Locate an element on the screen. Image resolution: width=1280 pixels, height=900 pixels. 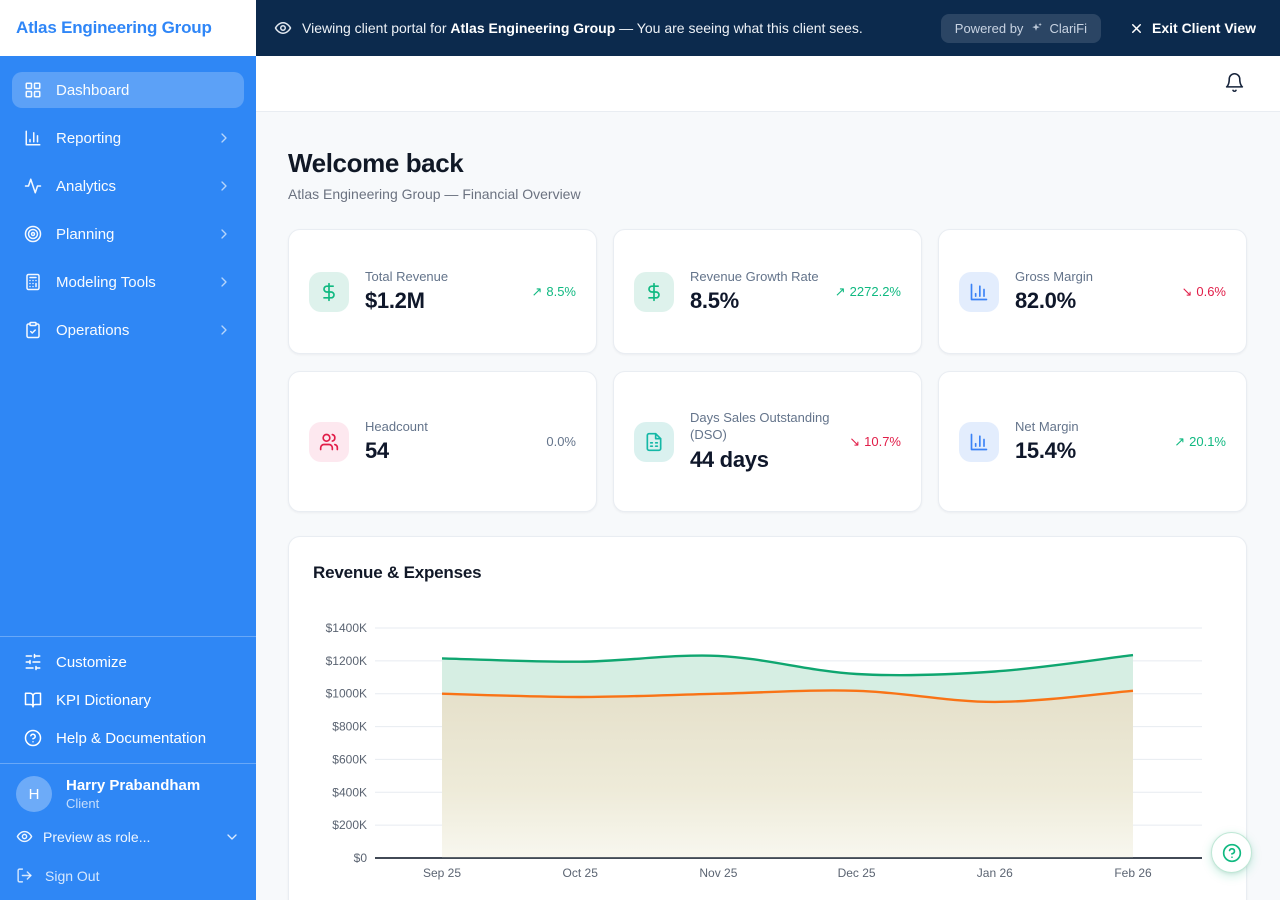
kpi-value: 15.4% is located at coordinates (1045, 451).